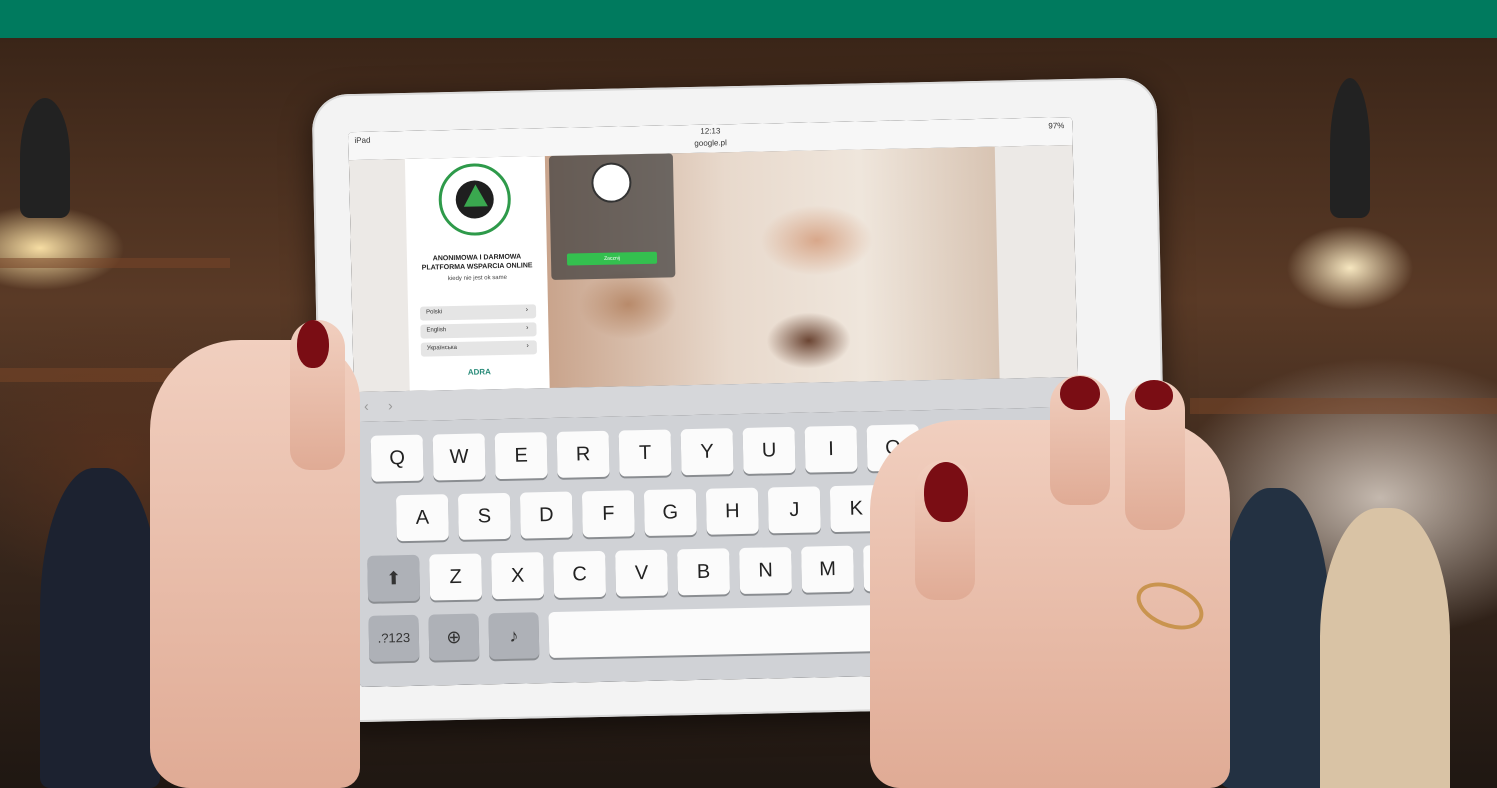 The height and width of the screenshot is (788, 1497). I want to click on key-h: H, so click(732, 511).